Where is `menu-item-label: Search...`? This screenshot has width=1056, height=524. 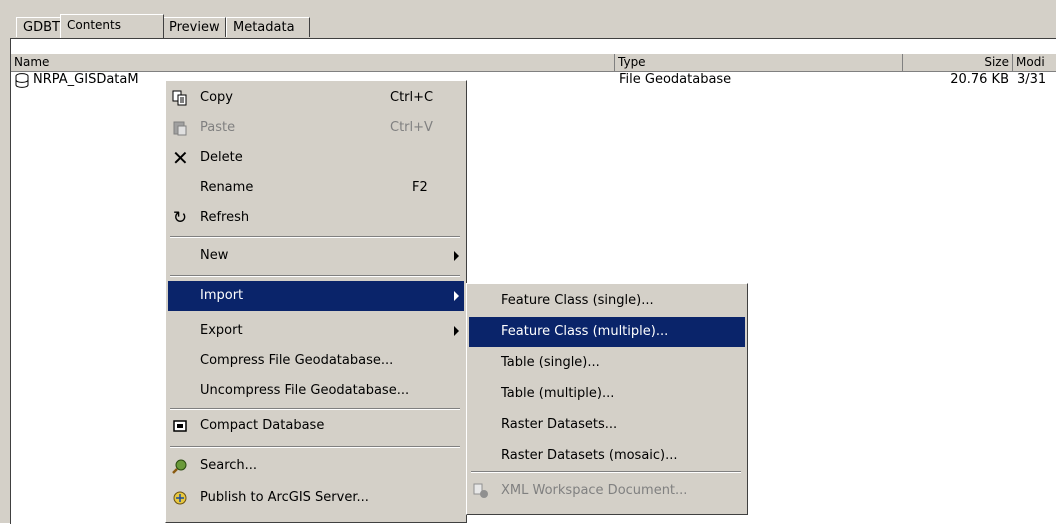 menu-item-label: Search... is located at coordinates (229, 465).